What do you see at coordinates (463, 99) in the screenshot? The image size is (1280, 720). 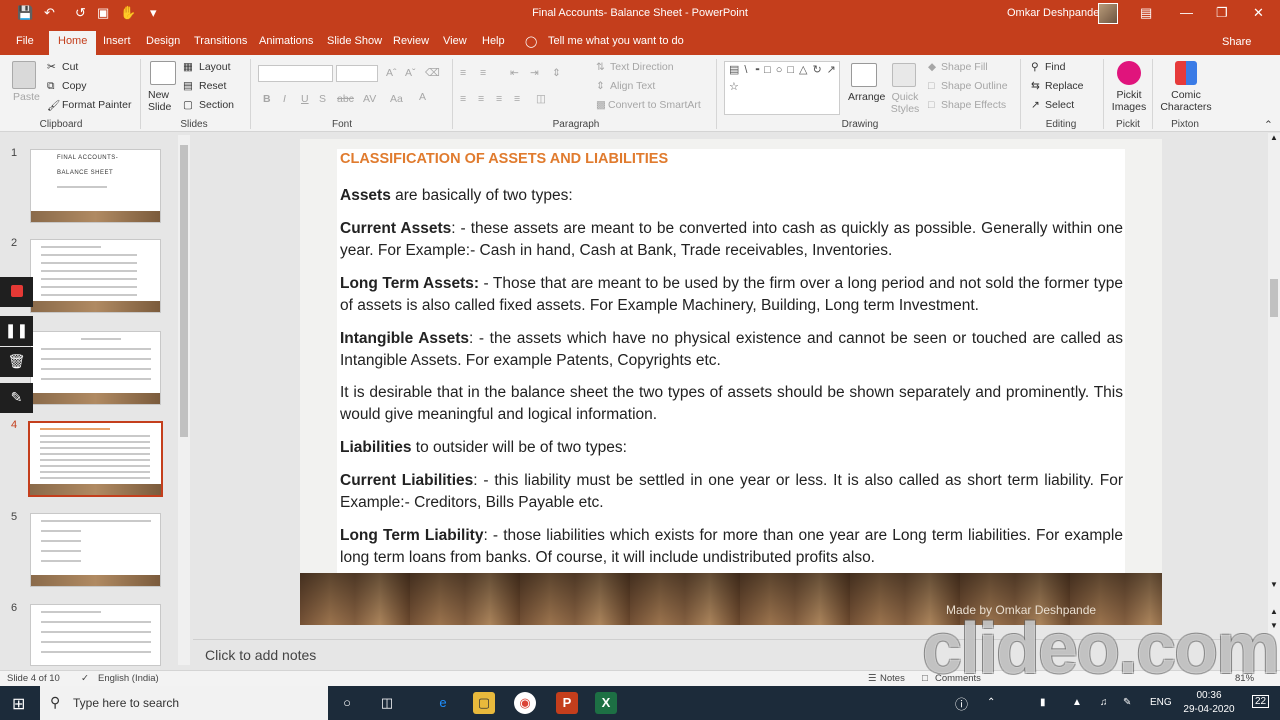 I see `align-left-icon: ≡` at bounding box center [463, 99].